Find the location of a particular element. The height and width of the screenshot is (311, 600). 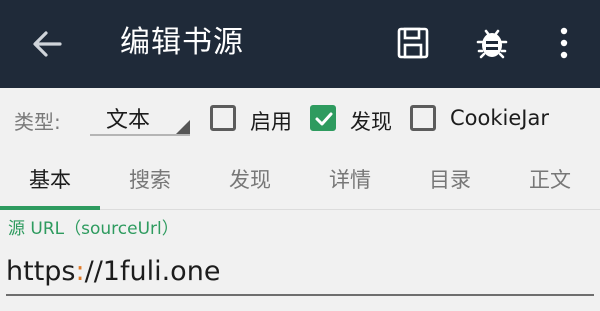

tab-discover: 发现 is located at coordinates (250, 180).